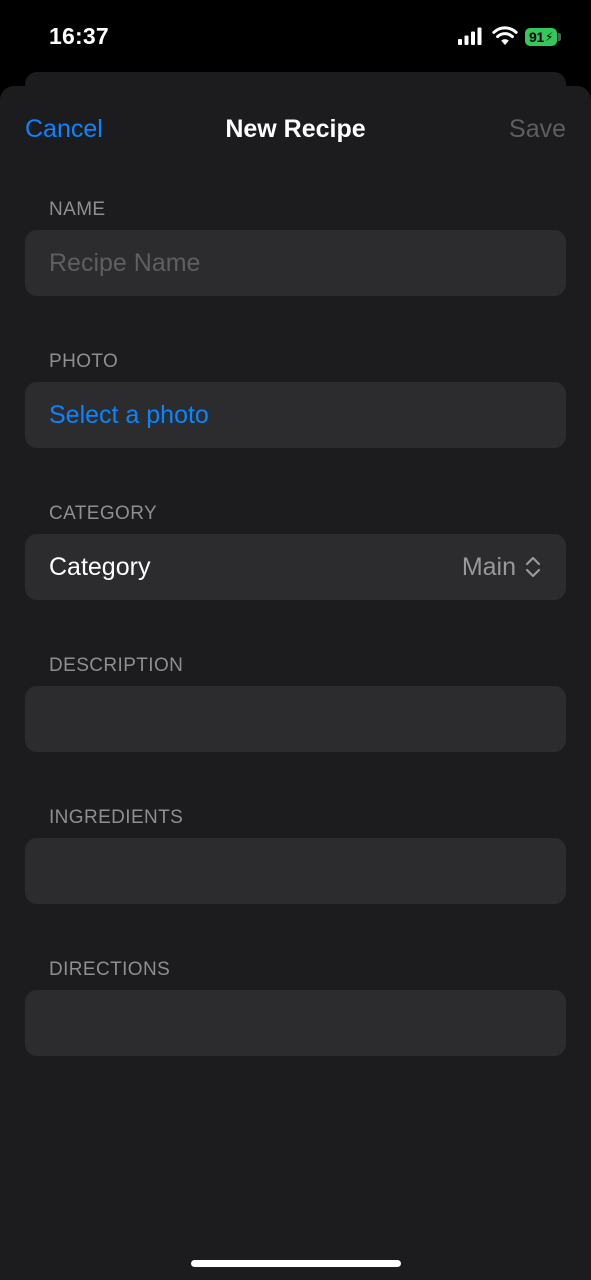  Describe the element at coordinates (116, 665) in the screenshot. I see `description-section-header: DESCRIPTION` at that location.